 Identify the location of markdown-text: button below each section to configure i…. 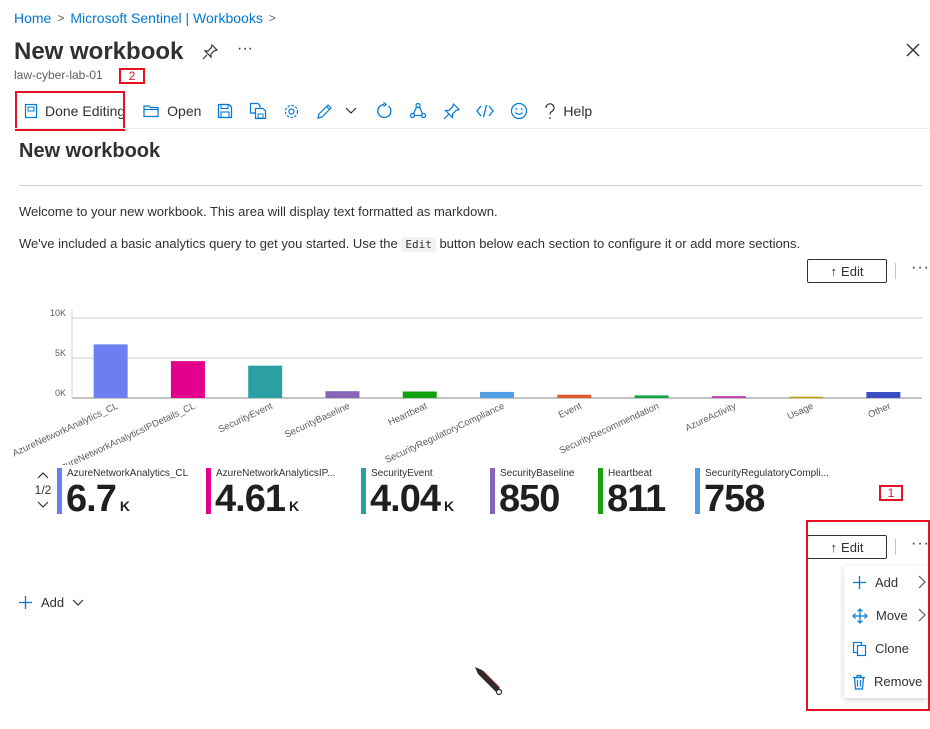
(618, 243).